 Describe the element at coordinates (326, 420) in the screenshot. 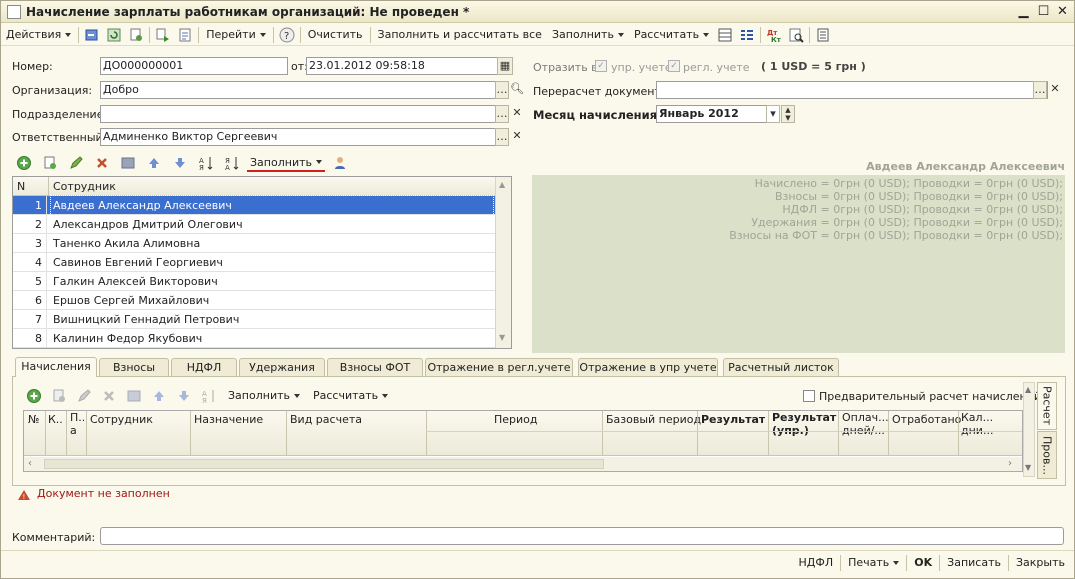

I see `column-header-calc-type: Вид расчета` at that location.